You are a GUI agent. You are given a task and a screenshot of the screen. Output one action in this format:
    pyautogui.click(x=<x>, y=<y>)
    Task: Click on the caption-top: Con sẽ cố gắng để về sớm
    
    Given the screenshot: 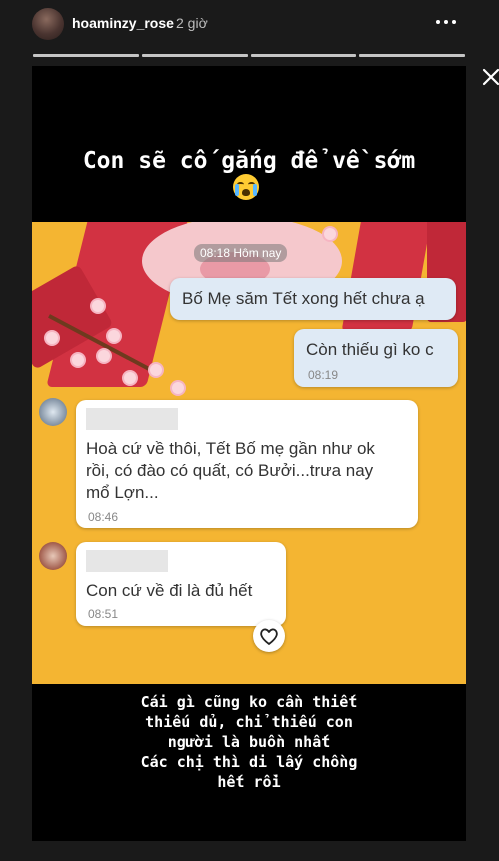 What is the action you would take?
    pyautogui.click(x=249, y=161)
    